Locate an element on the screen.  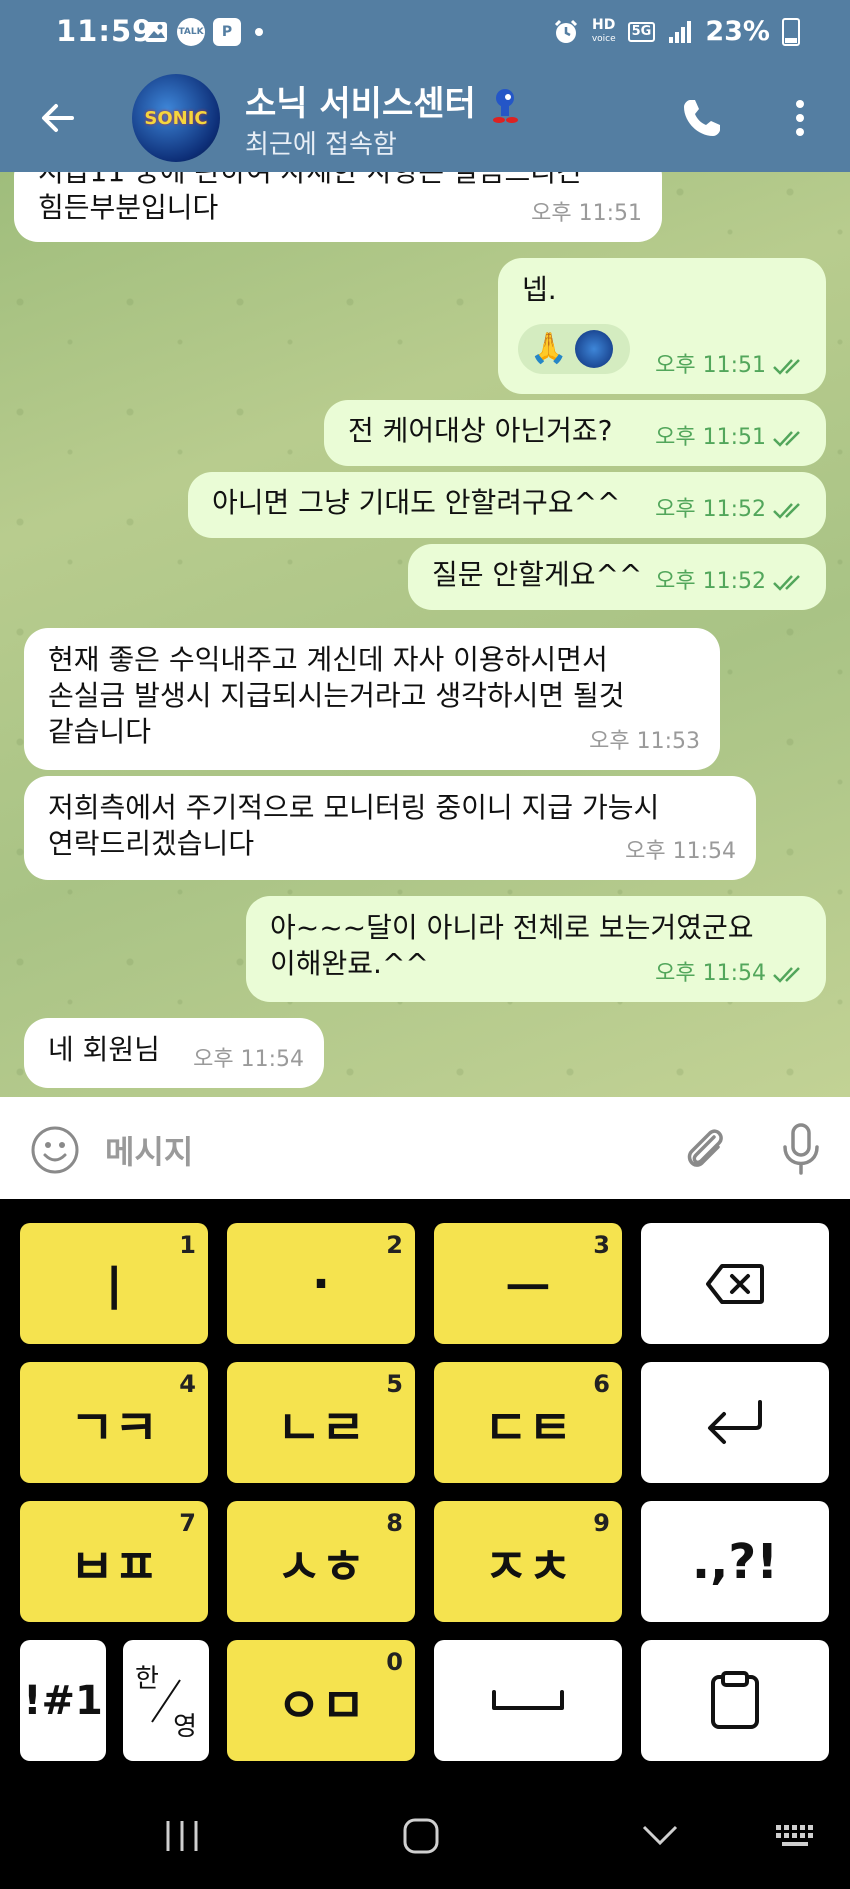
key-dot: · 2 is located at coordinates (321, 1283).